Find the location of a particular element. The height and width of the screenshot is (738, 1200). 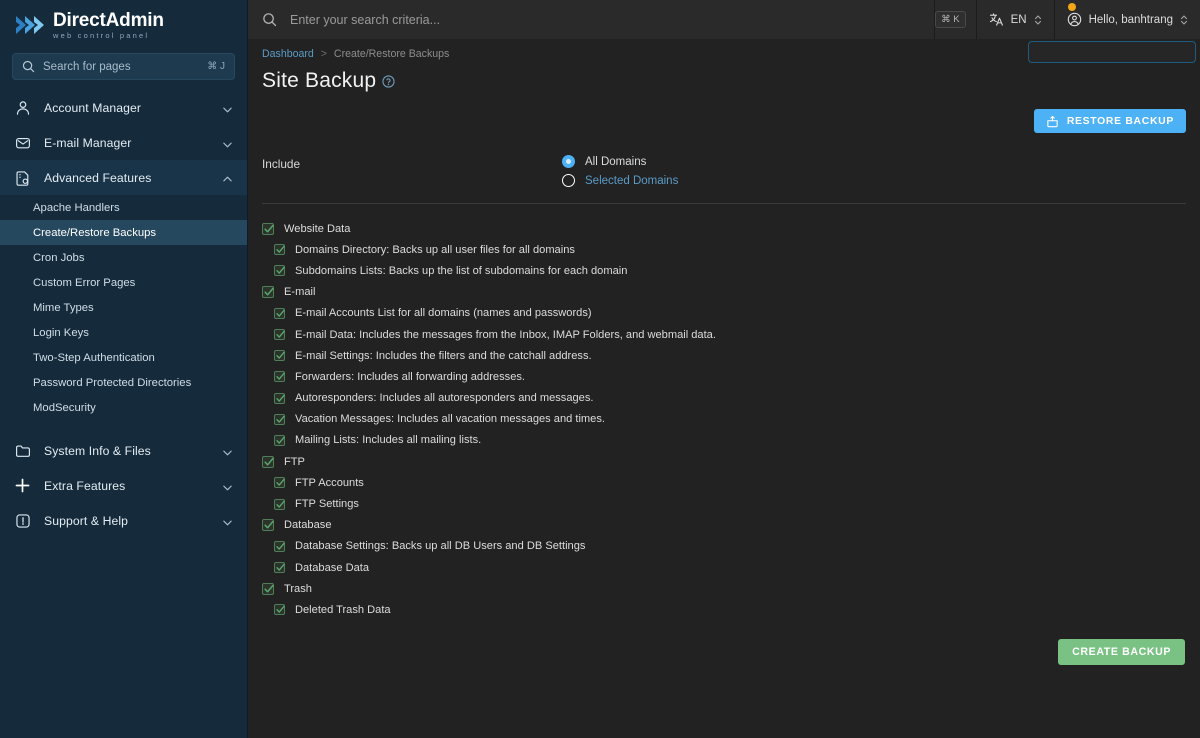

sidebar-group-advanced-features: Advanced Features is located at coordinates (123, 177).